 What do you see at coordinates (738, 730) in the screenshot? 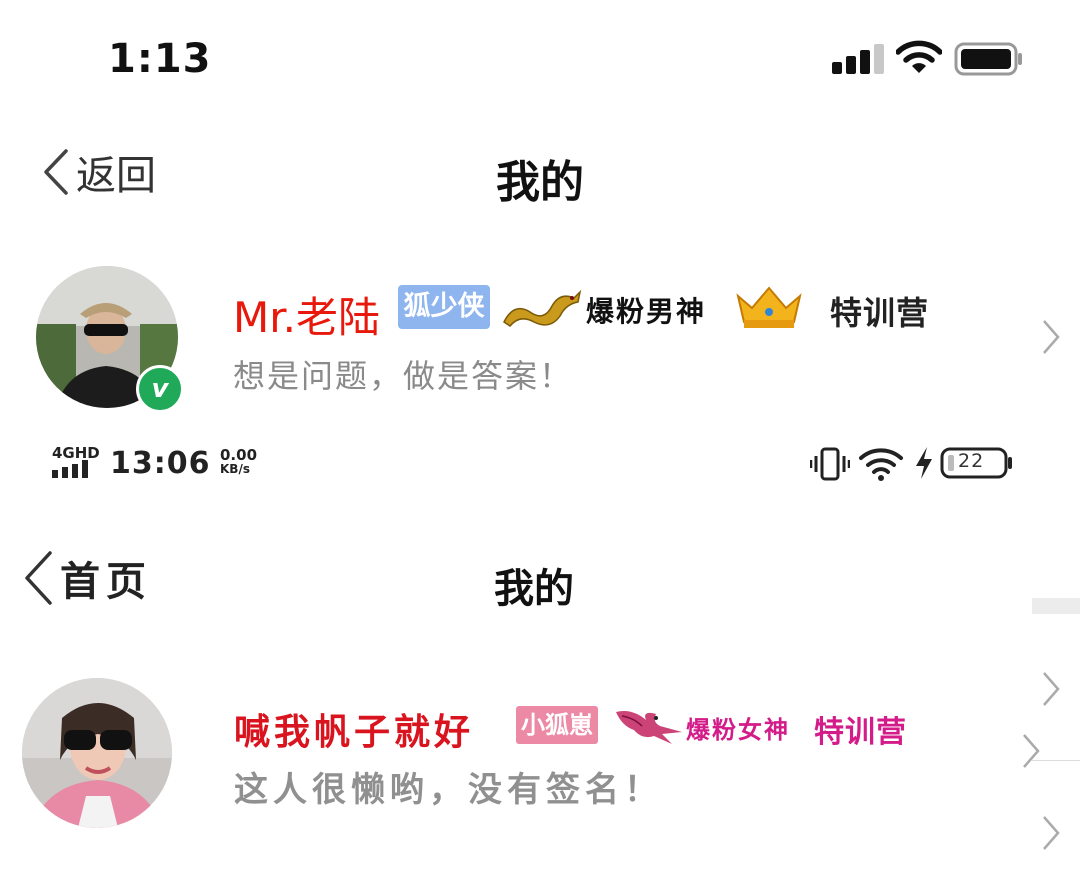
I see `fans-title: 爆粉女神` at bounding box center [738, 730].